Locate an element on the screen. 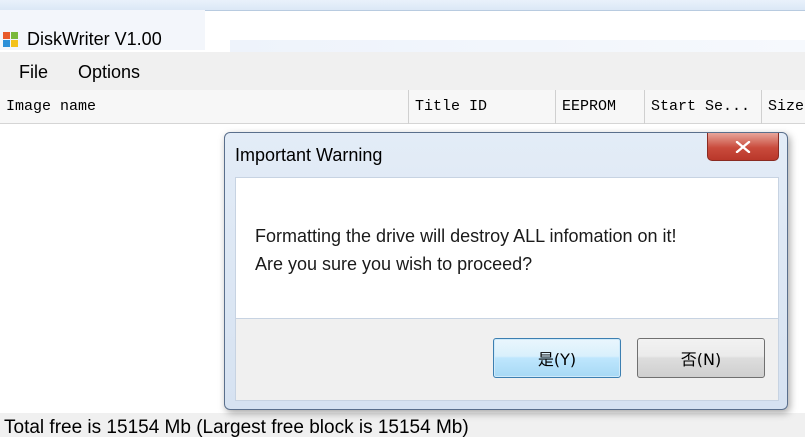 The width and height of the screenshot is (805, 439). column-eeprom: EEPROM is located at coordinates (600, 107).